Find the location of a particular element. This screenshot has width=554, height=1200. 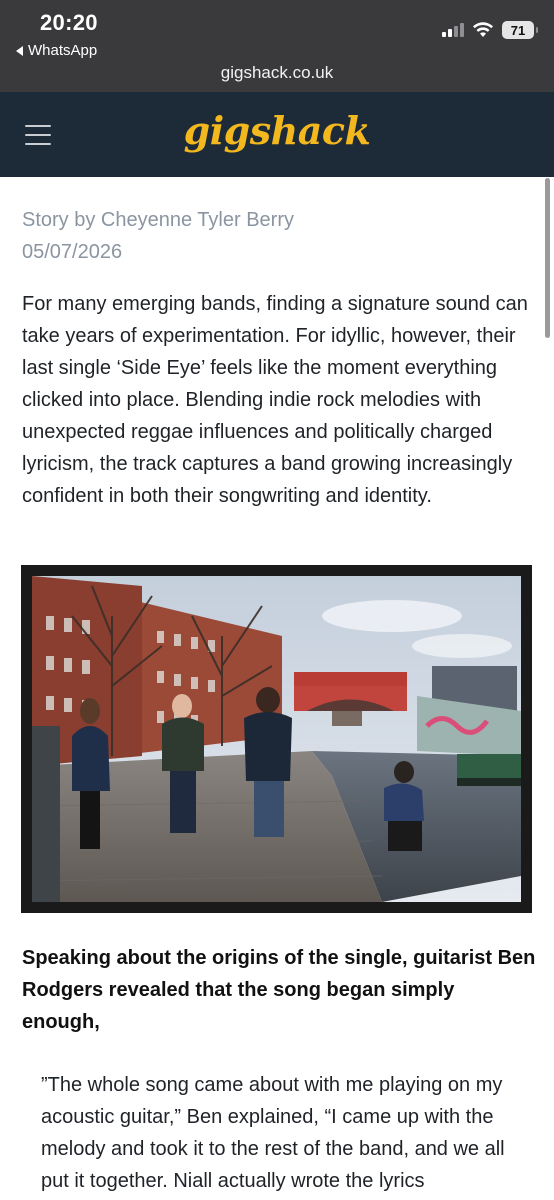

browser-chrome: 20:20 WhatsApp 71 gigshack.co.uk is located at coordinates (277, 46).